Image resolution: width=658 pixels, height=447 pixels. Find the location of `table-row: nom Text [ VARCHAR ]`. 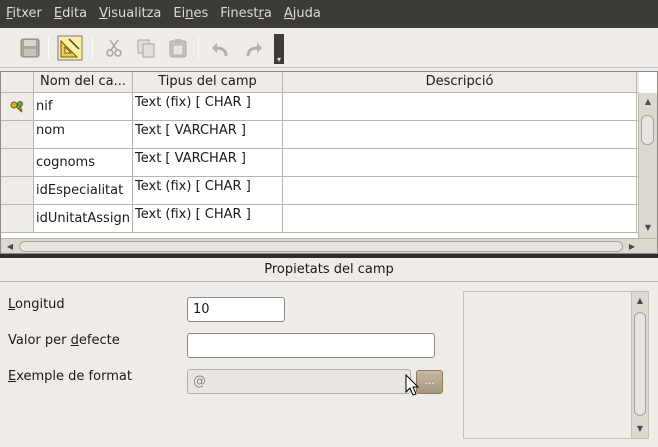

table-row: nom Text [ VARCHAR ] is located at coordinates (320, 135).